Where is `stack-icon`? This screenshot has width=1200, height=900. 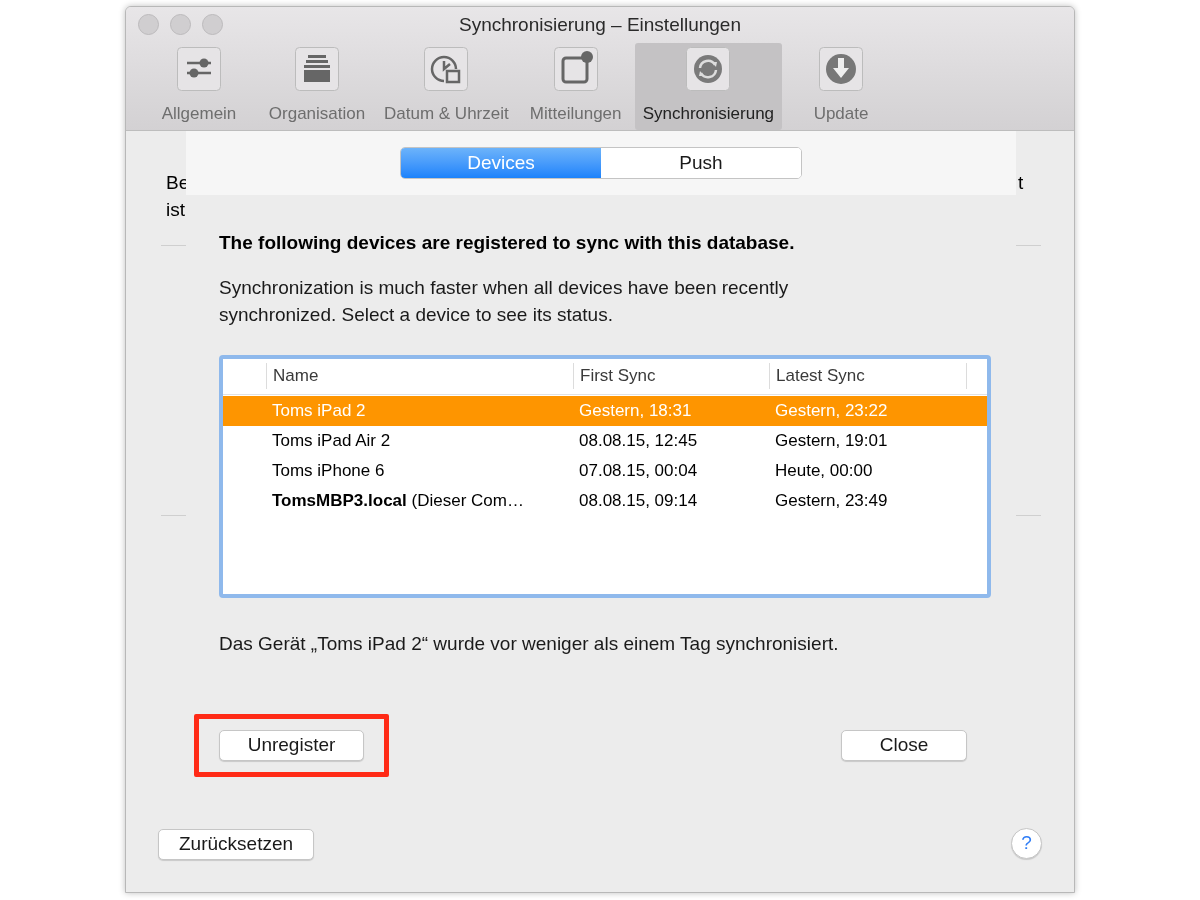
stack-icon is located at coordinates (317, 68).